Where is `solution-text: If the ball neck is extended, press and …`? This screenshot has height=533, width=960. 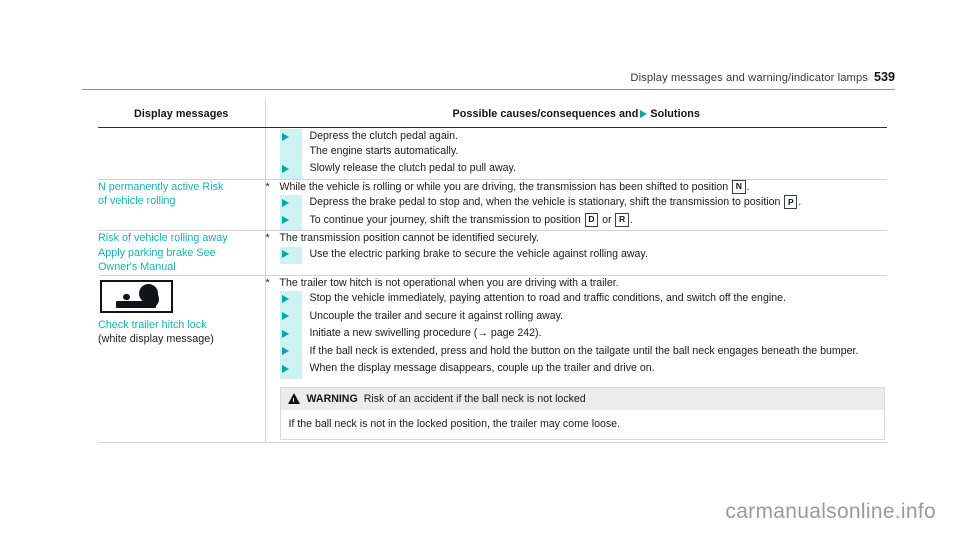
solution-text: If the ball neck is extended, press and … is located at coordinates (584, 350).